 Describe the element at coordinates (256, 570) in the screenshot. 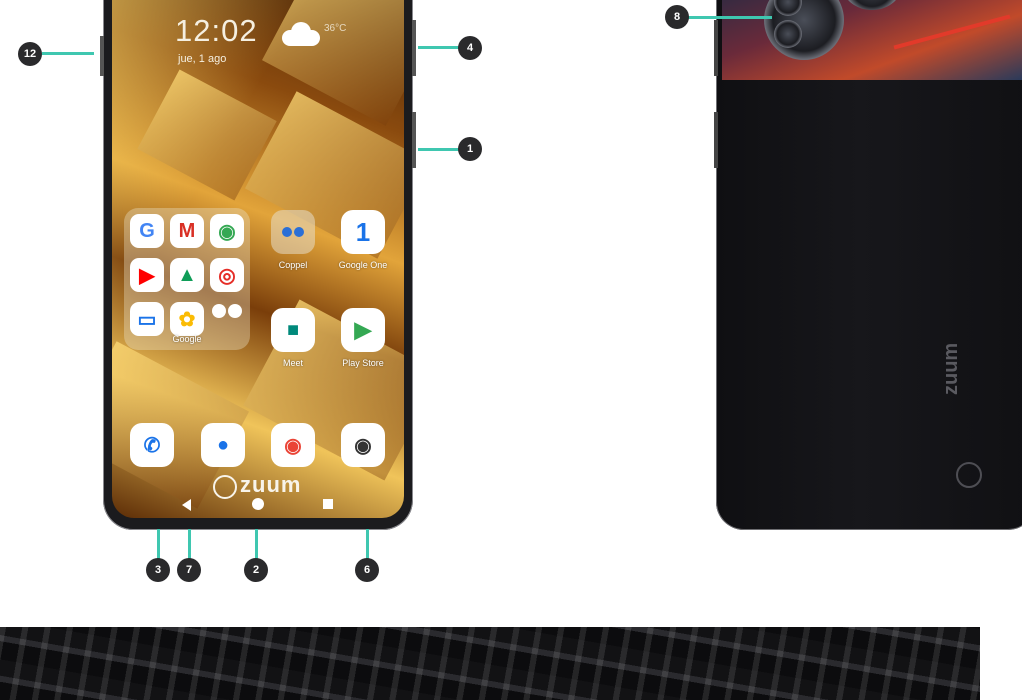

I see `callout-2: 2` at that location.